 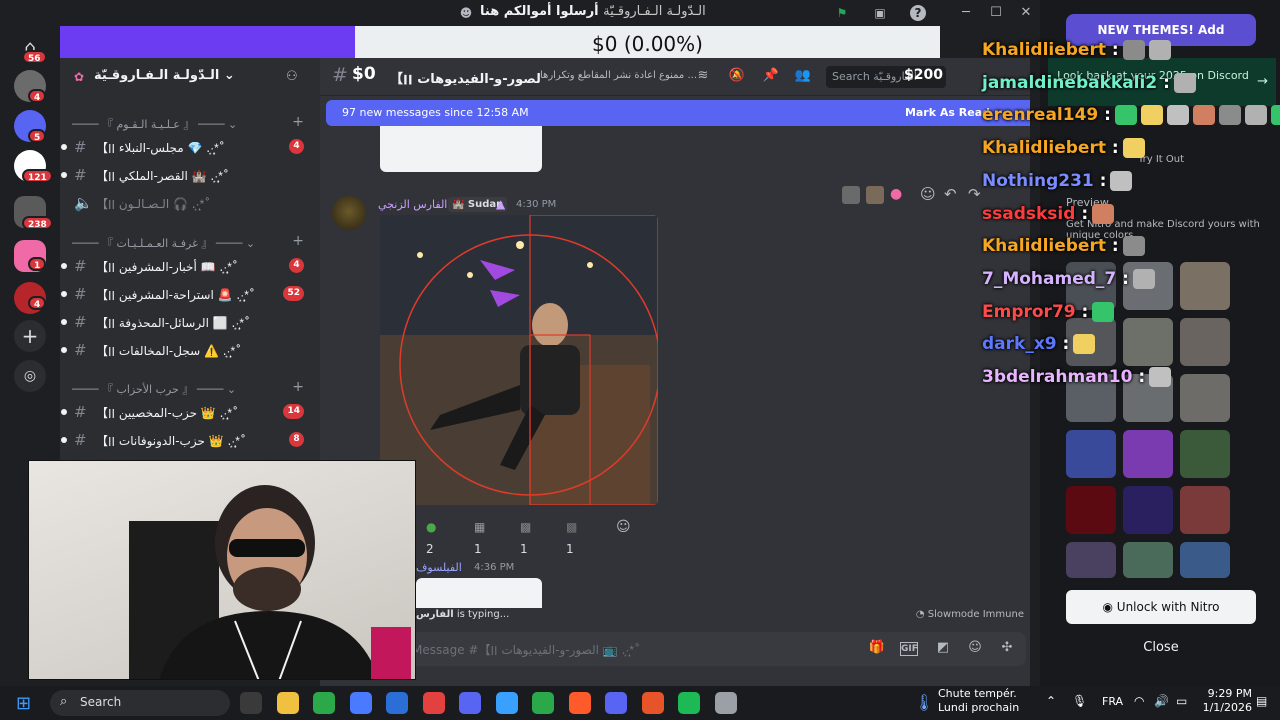 I want to click on voice-channel-item: 🔈 【الـصـالـون ׀׀ 🎧 .·͙*̩̩͙˚, so click(x=190, y=203).